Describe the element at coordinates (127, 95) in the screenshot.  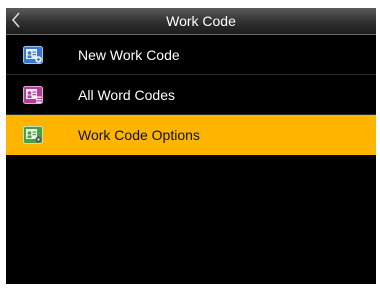
I see `menu-item-label: All Word Codes` at that location.